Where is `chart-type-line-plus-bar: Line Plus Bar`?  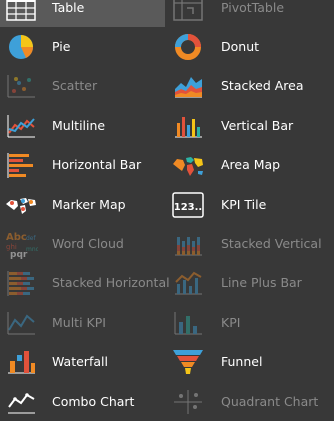
chart-type-line-plus-bar: Line Plus Bar is located at coordinates (249, 283).